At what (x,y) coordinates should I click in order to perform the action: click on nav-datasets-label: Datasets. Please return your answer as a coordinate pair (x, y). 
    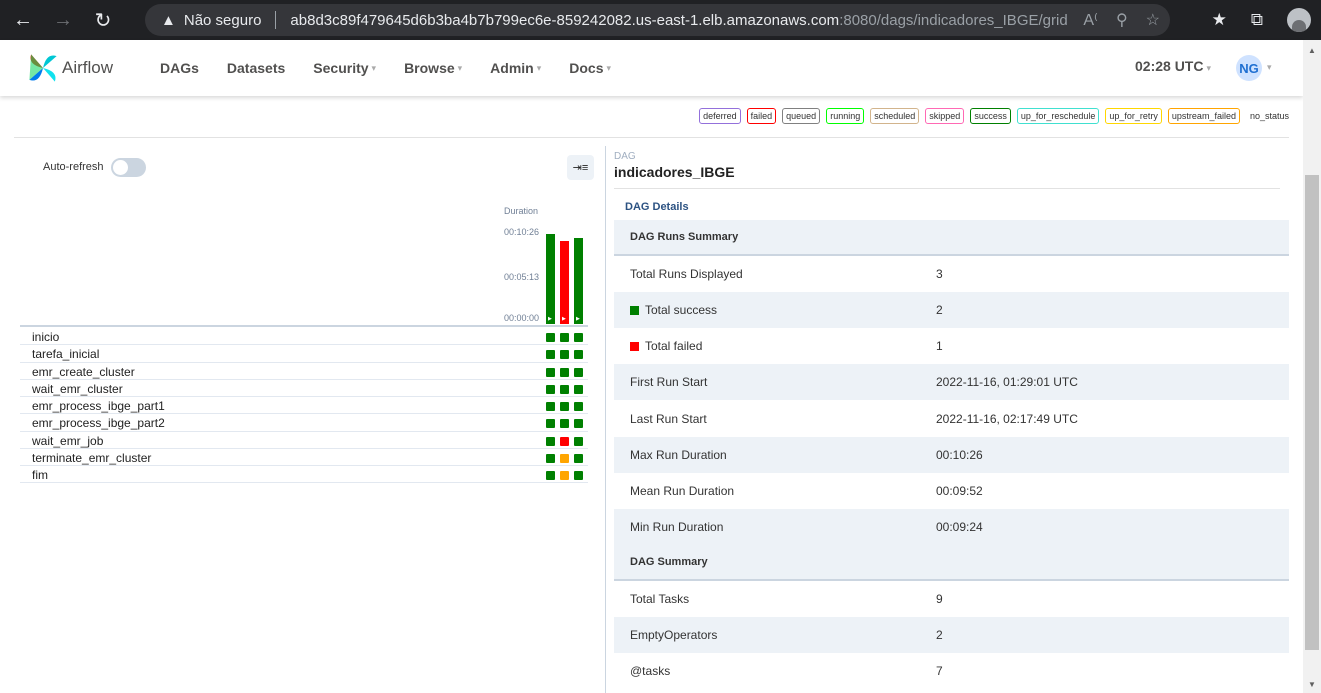
    Looking at the image, I should click on (256, 68).